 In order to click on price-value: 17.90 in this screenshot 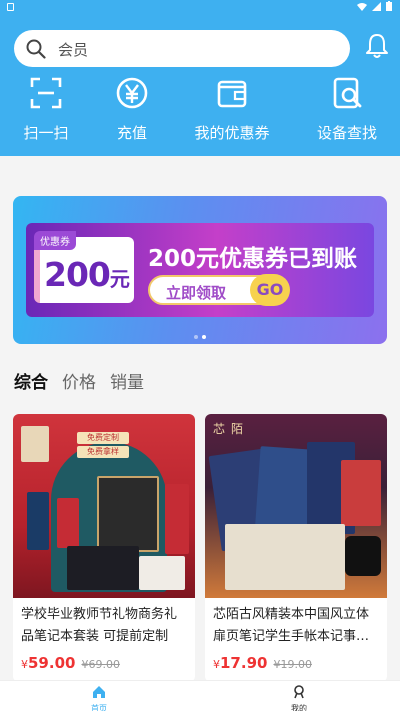, I will do `click(244, 663)`.